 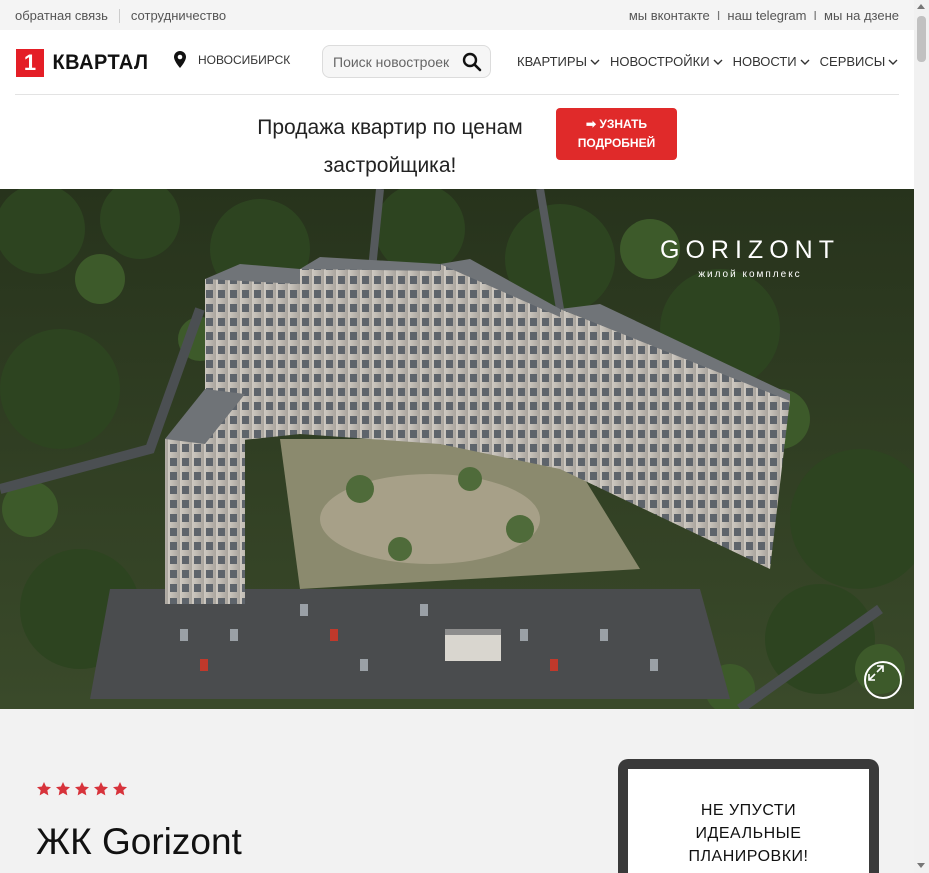 What do you see at coordinates (921, 39) in the screenshot?
I see `scrollbar-thumb` at bounding box center [921, 39].